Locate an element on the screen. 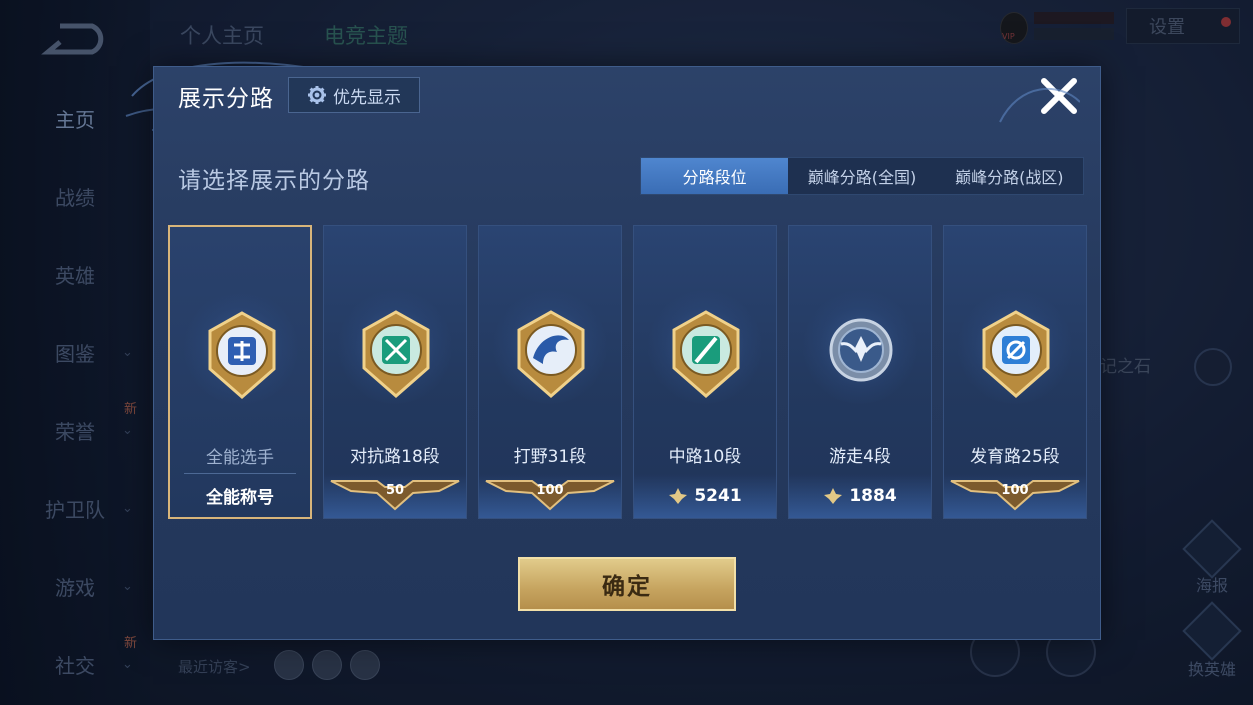  lane-card-farm: 发育路25段 100 is located at coordinates (1015, 372).